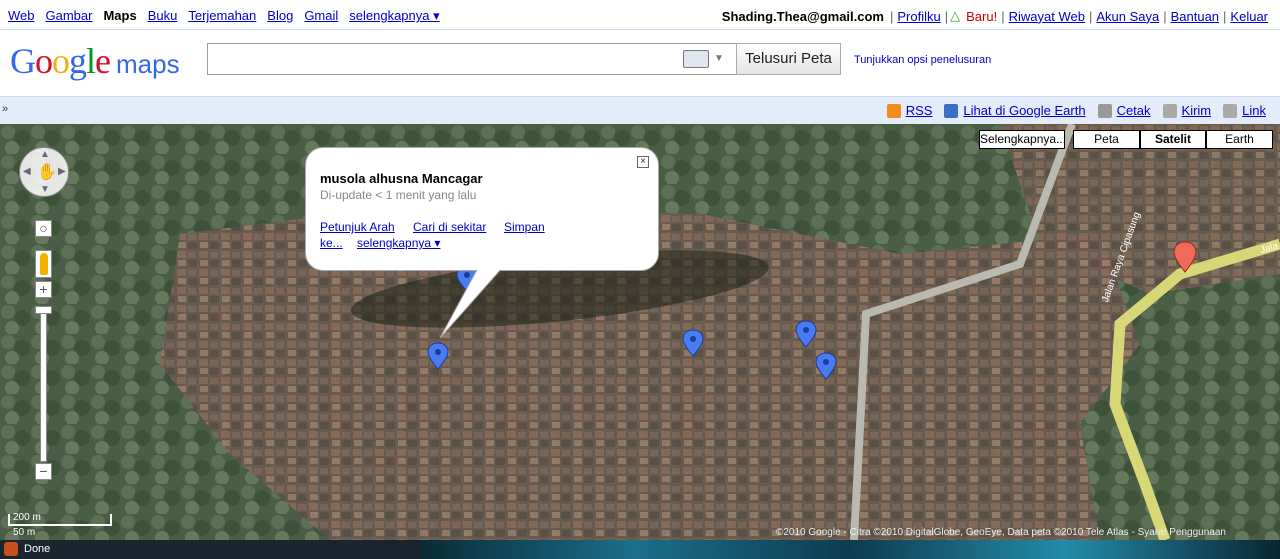  I want to click on link-terjemahan: Terjemahan, so click(222, 16).